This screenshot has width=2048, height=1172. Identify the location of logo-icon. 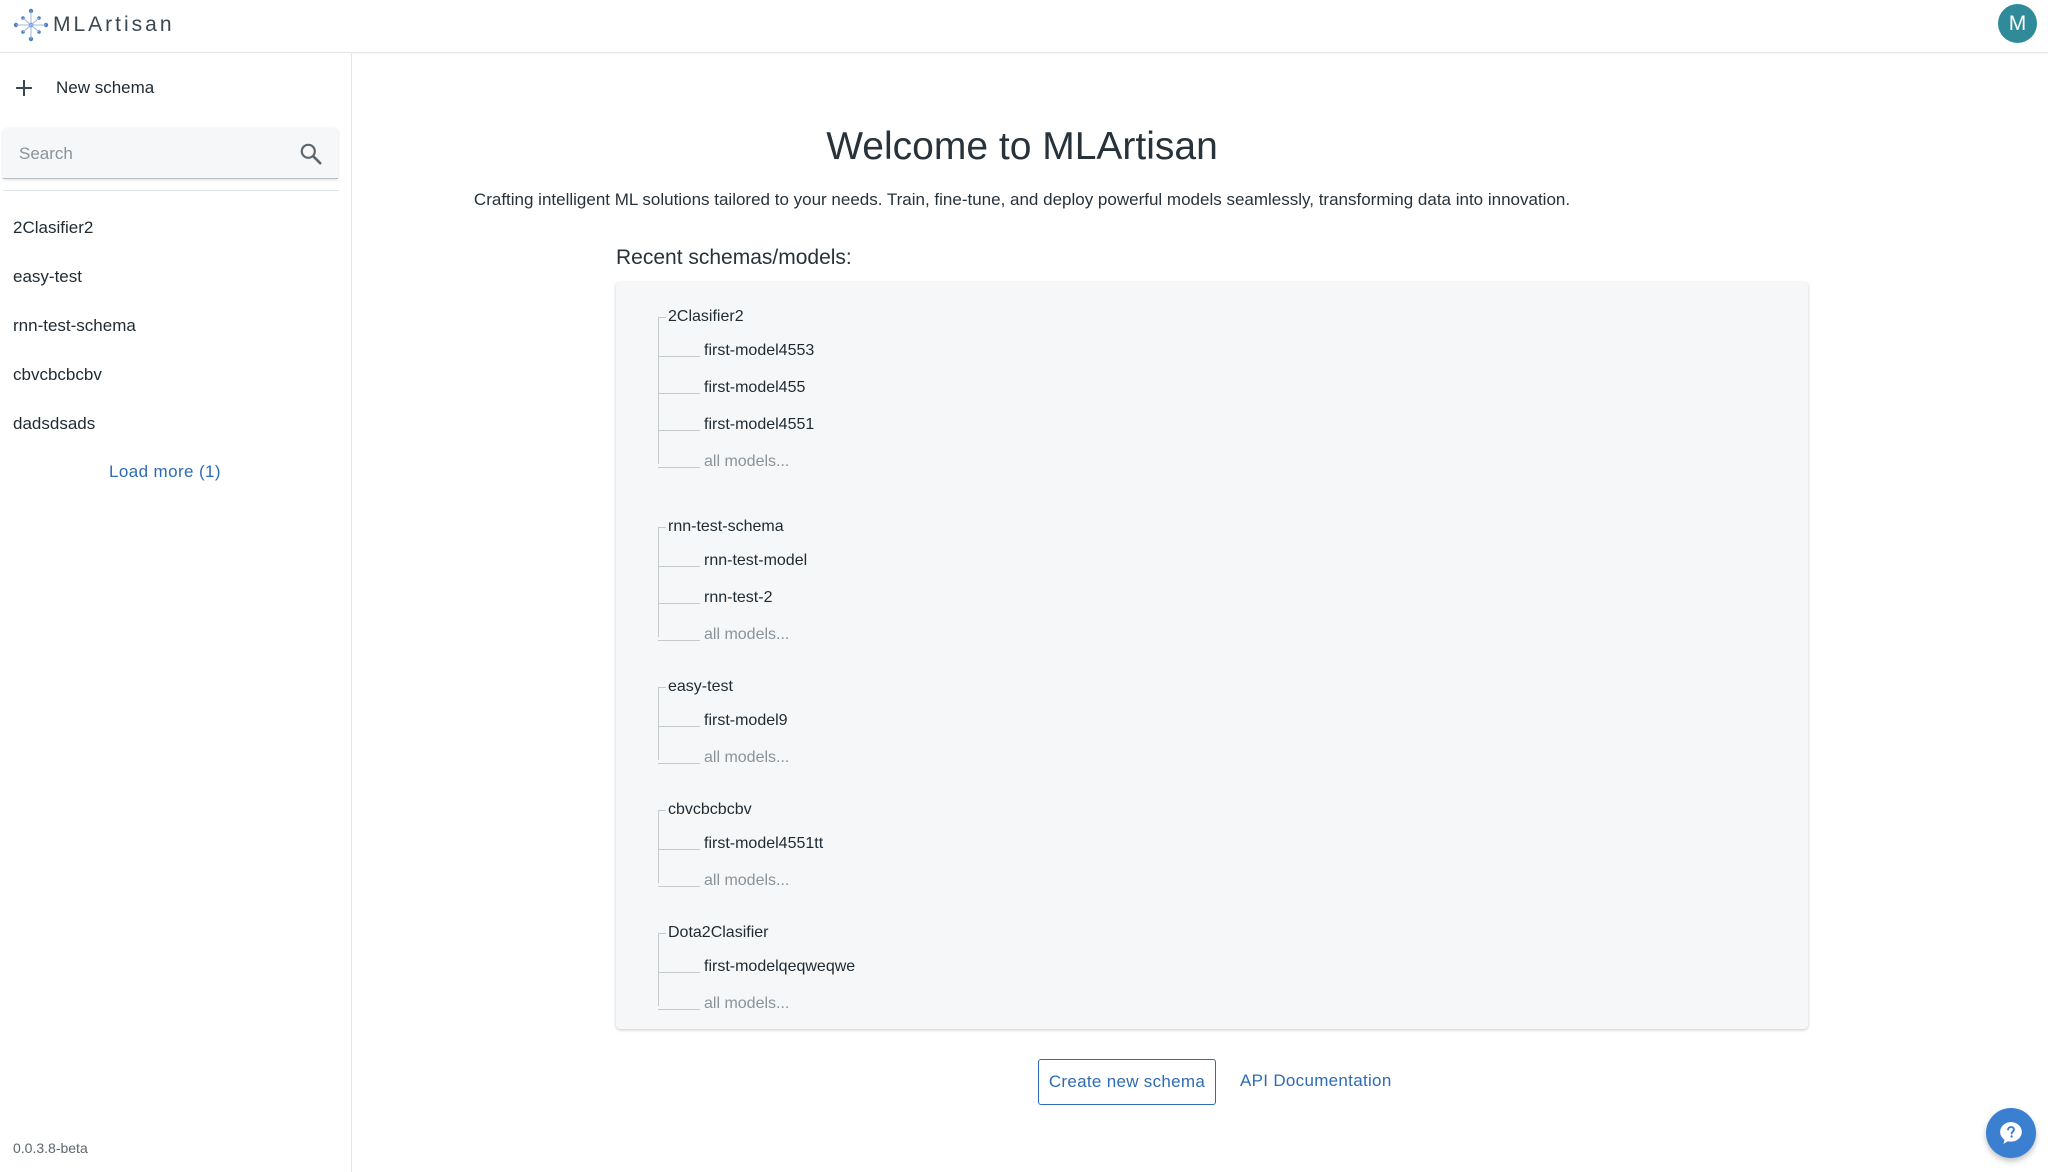
(31, 25).